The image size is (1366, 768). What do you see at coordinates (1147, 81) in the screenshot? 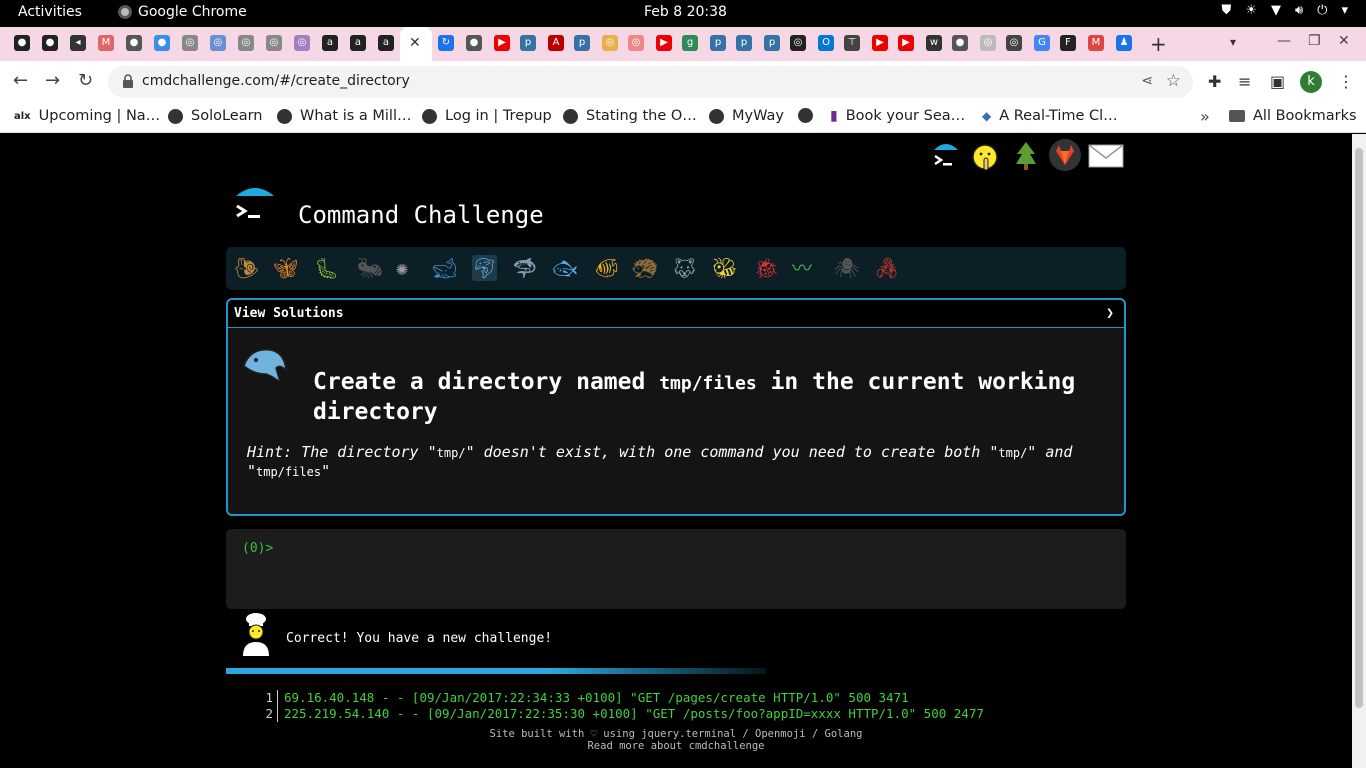
I see `share-icon: ⋖` at bounding box center [1147, 81].